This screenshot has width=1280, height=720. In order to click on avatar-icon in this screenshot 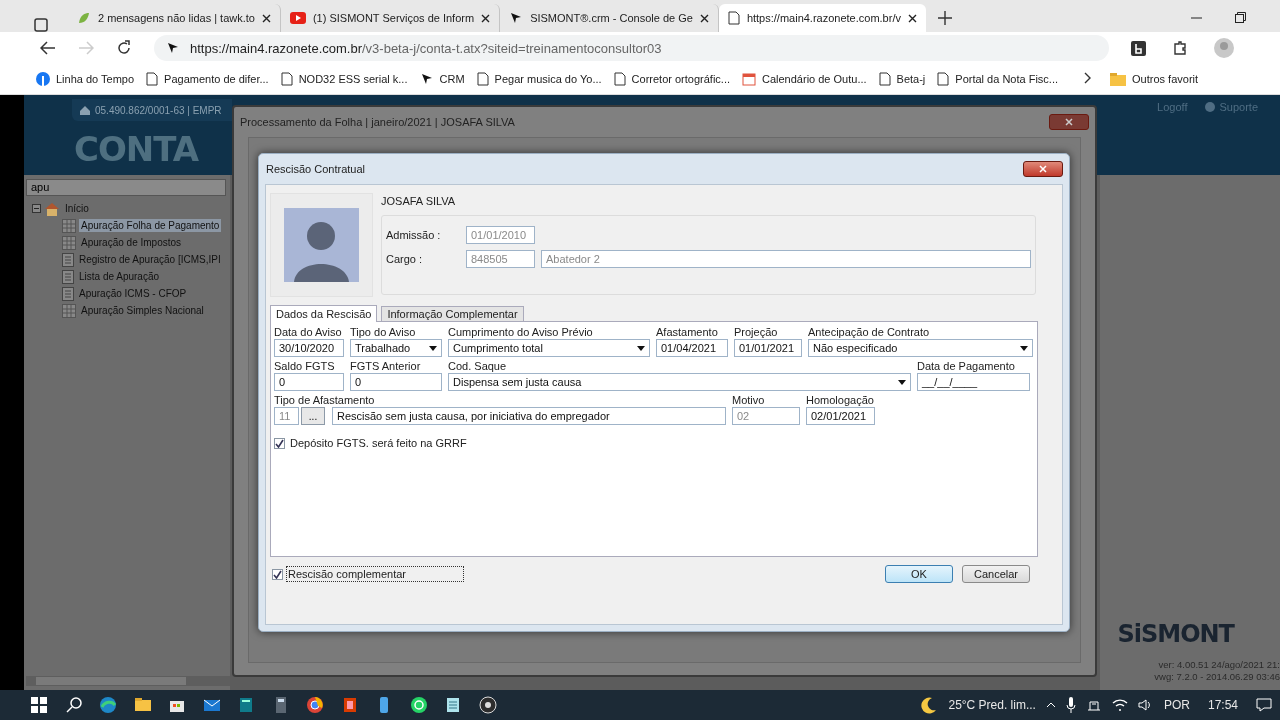, I will do `click(1224, 48)`.